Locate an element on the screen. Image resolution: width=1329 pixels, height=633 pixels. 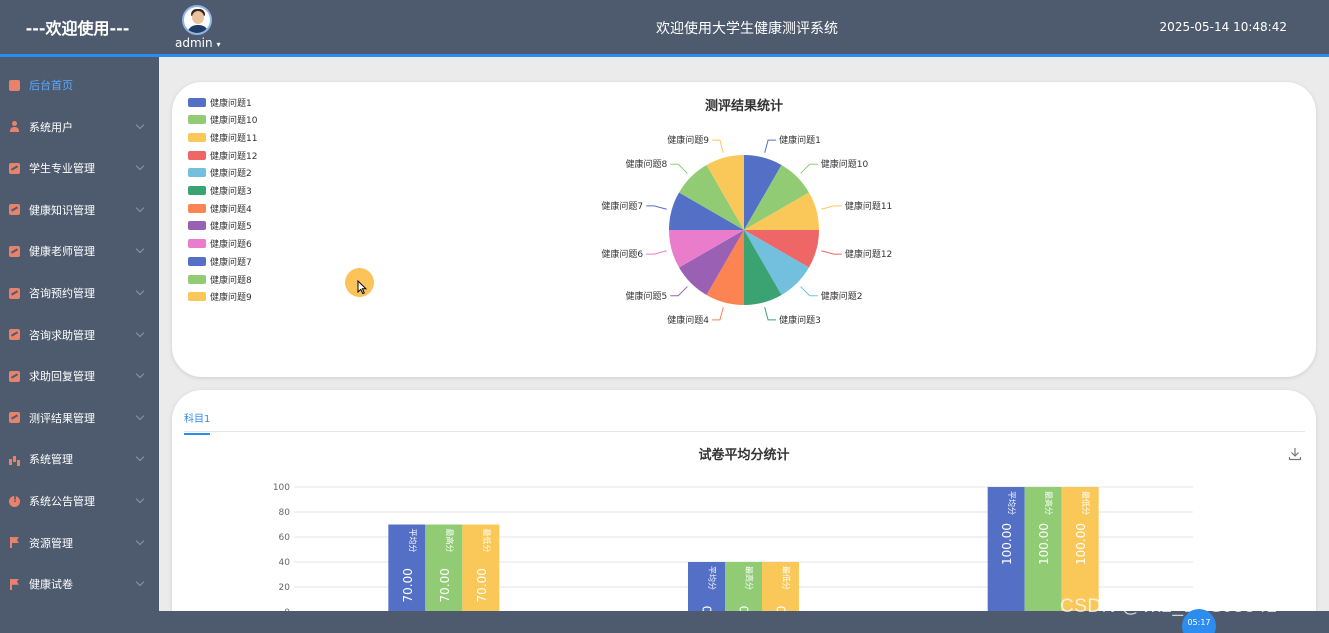
mouse-cursor-icon is located at coordinates (362, 287).